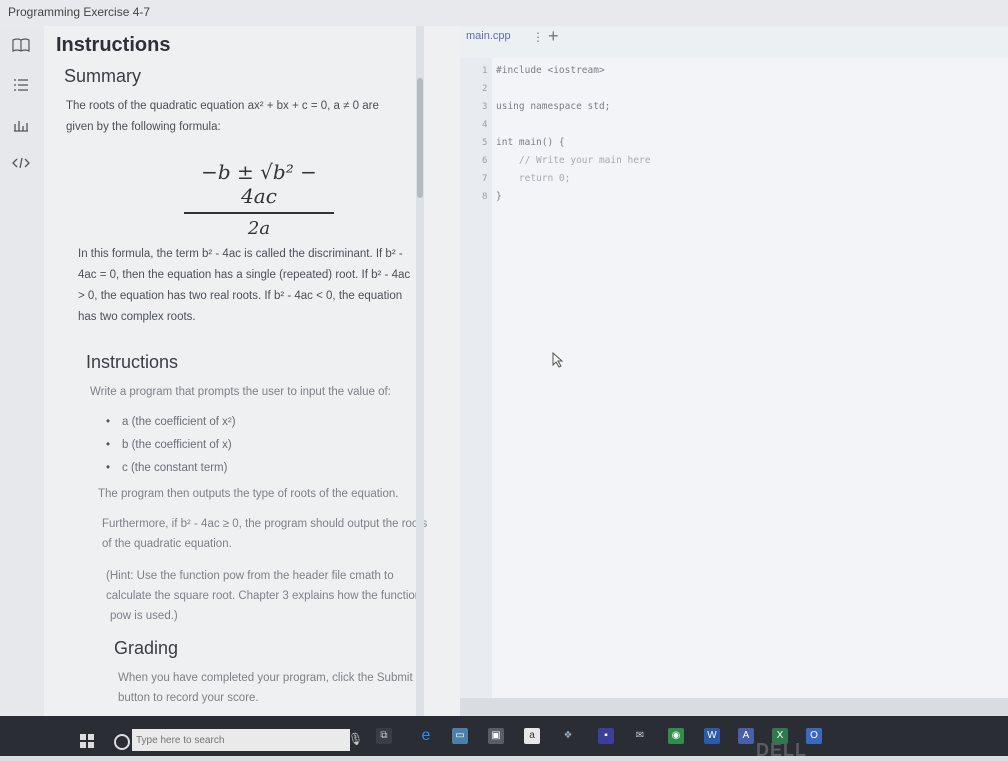  I want to click on scrollbar-thumb, so click(420, 138).